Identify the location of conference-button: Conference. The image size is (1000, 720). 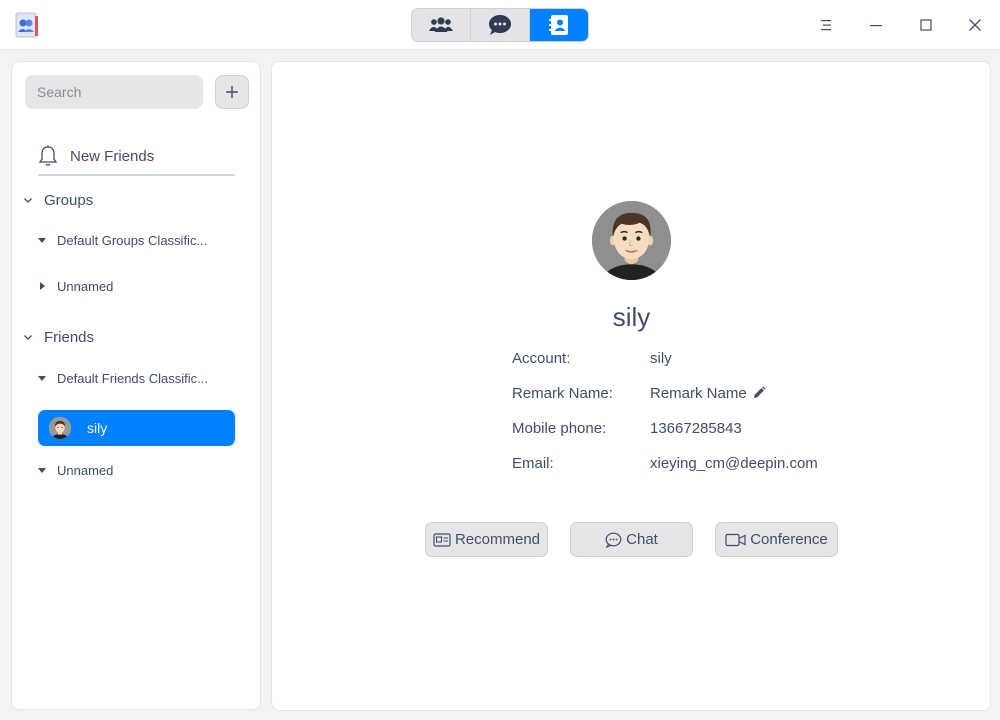
(776, 539).